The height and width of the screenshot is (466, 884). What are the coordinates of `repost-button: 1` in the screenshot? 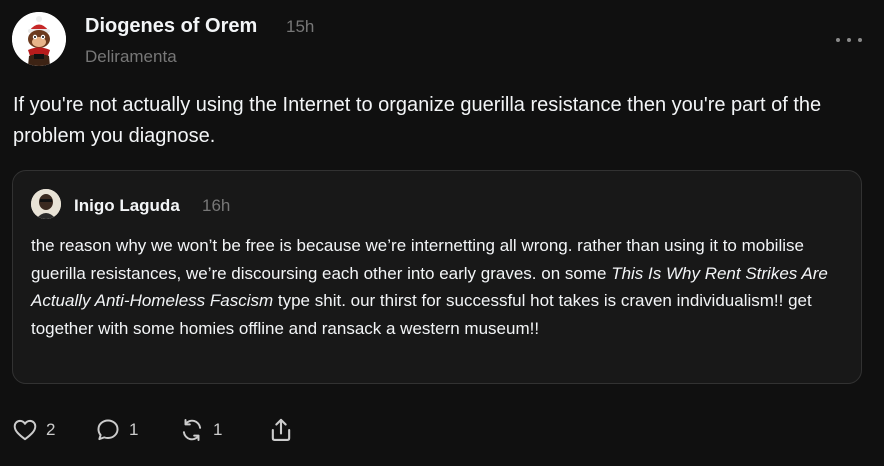 It's located at (200, 430).